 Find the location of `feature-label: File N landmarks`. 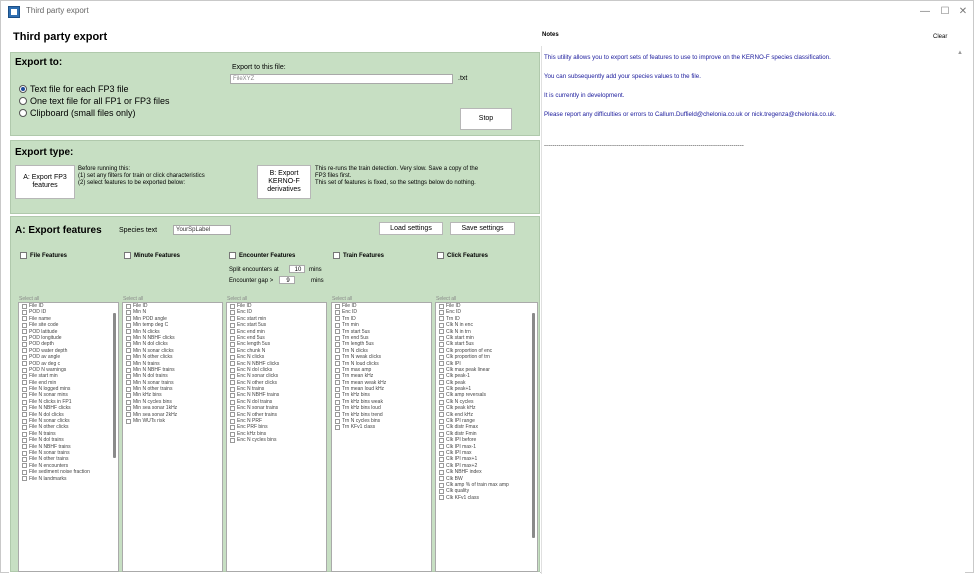

feature-label: File N landmarks is located at coordinates (48, 478).